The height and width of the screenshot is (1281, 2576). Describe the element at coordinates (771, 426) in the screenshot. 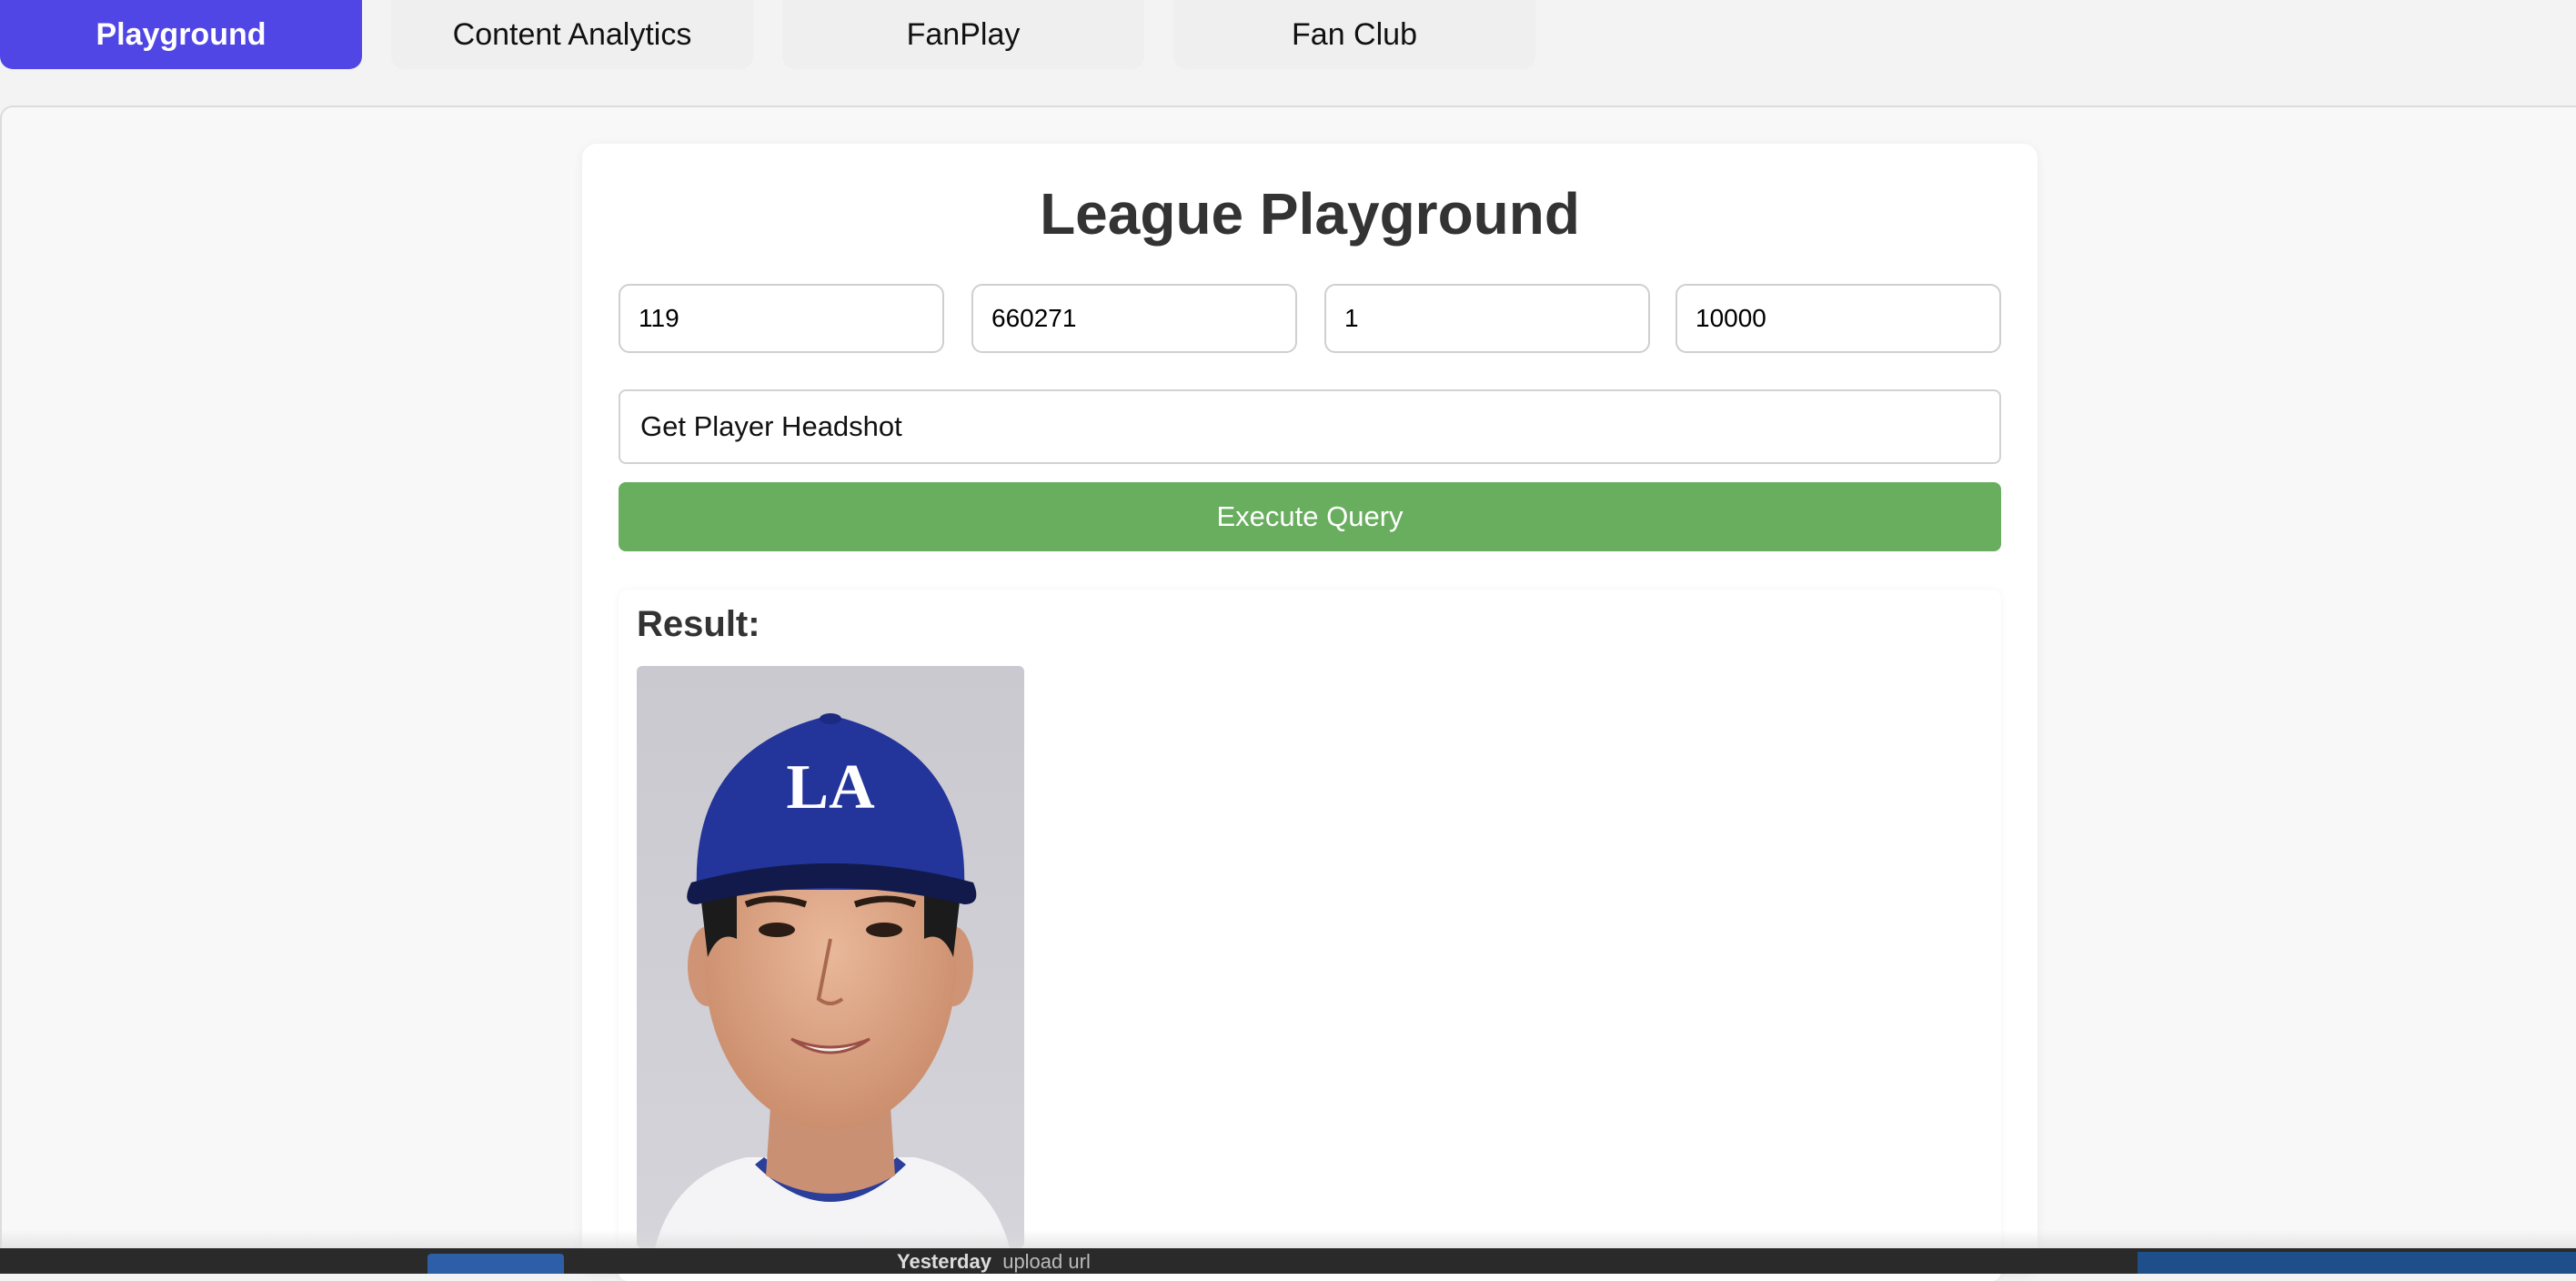

I see `query-select-value: Get Player Headshot` at that location.